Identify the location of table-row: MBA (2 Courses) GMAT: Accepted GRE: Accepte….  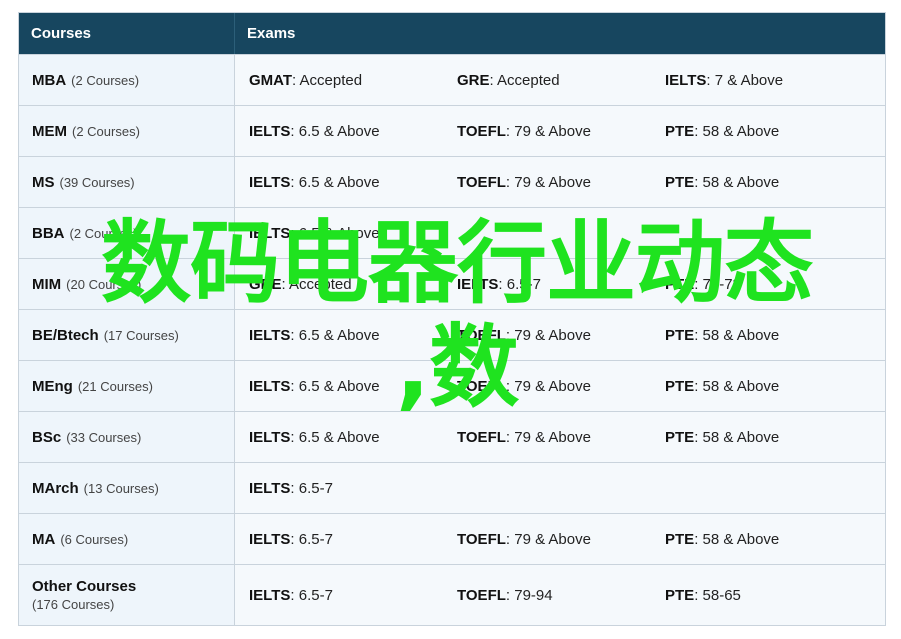
(452, 79).